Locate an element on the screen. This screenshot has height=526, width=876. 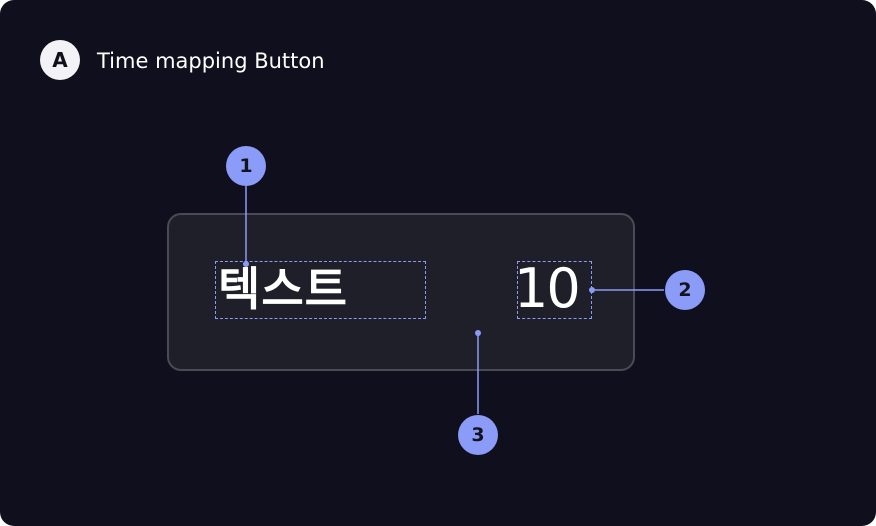
callout-2-dot is located at coordinates (592, 290).